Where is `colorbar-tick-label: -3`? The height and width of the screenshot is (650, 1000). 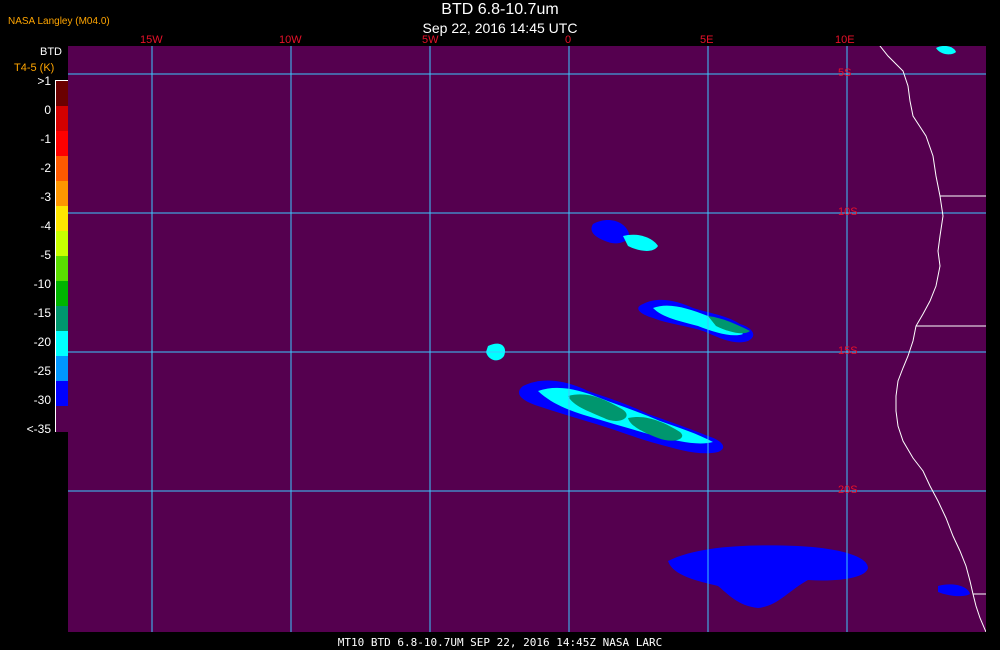
colorbar-tick-label: -3 is located at coordinates (45, 197).